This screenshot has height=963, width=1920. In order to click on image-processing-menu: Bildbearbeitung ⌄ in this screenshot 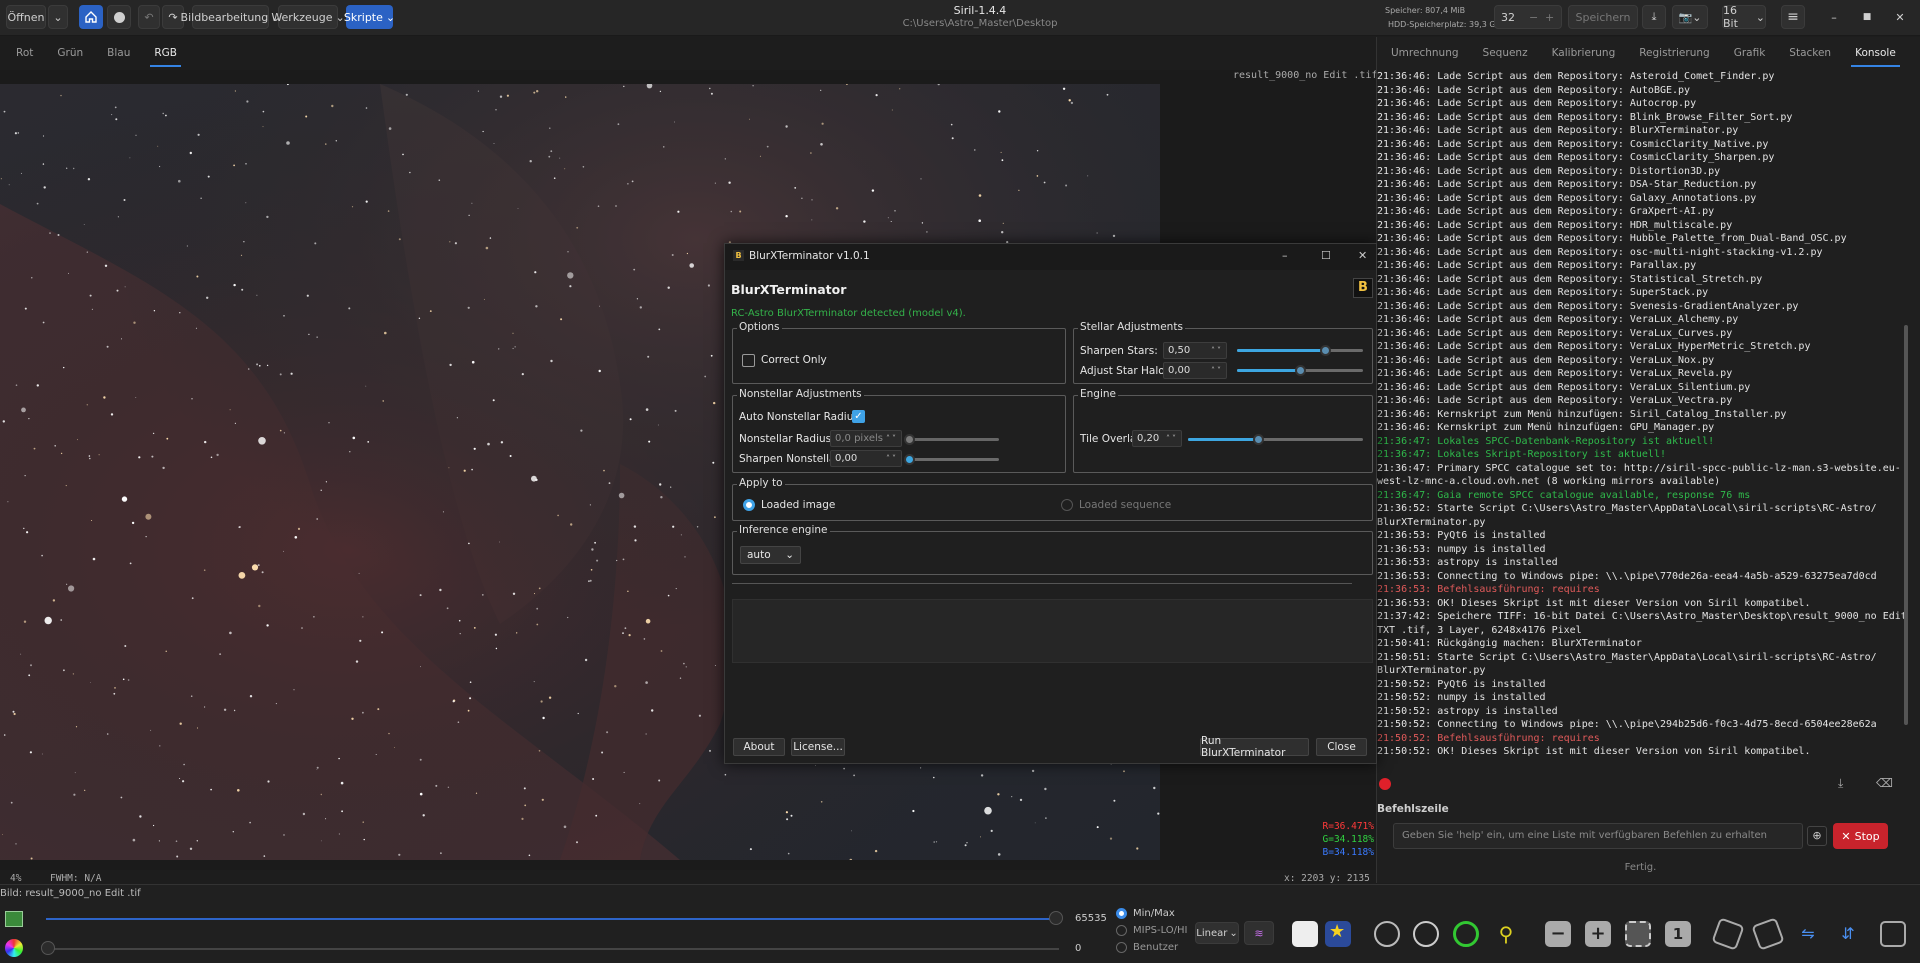, I will do `click(230, 17)`.